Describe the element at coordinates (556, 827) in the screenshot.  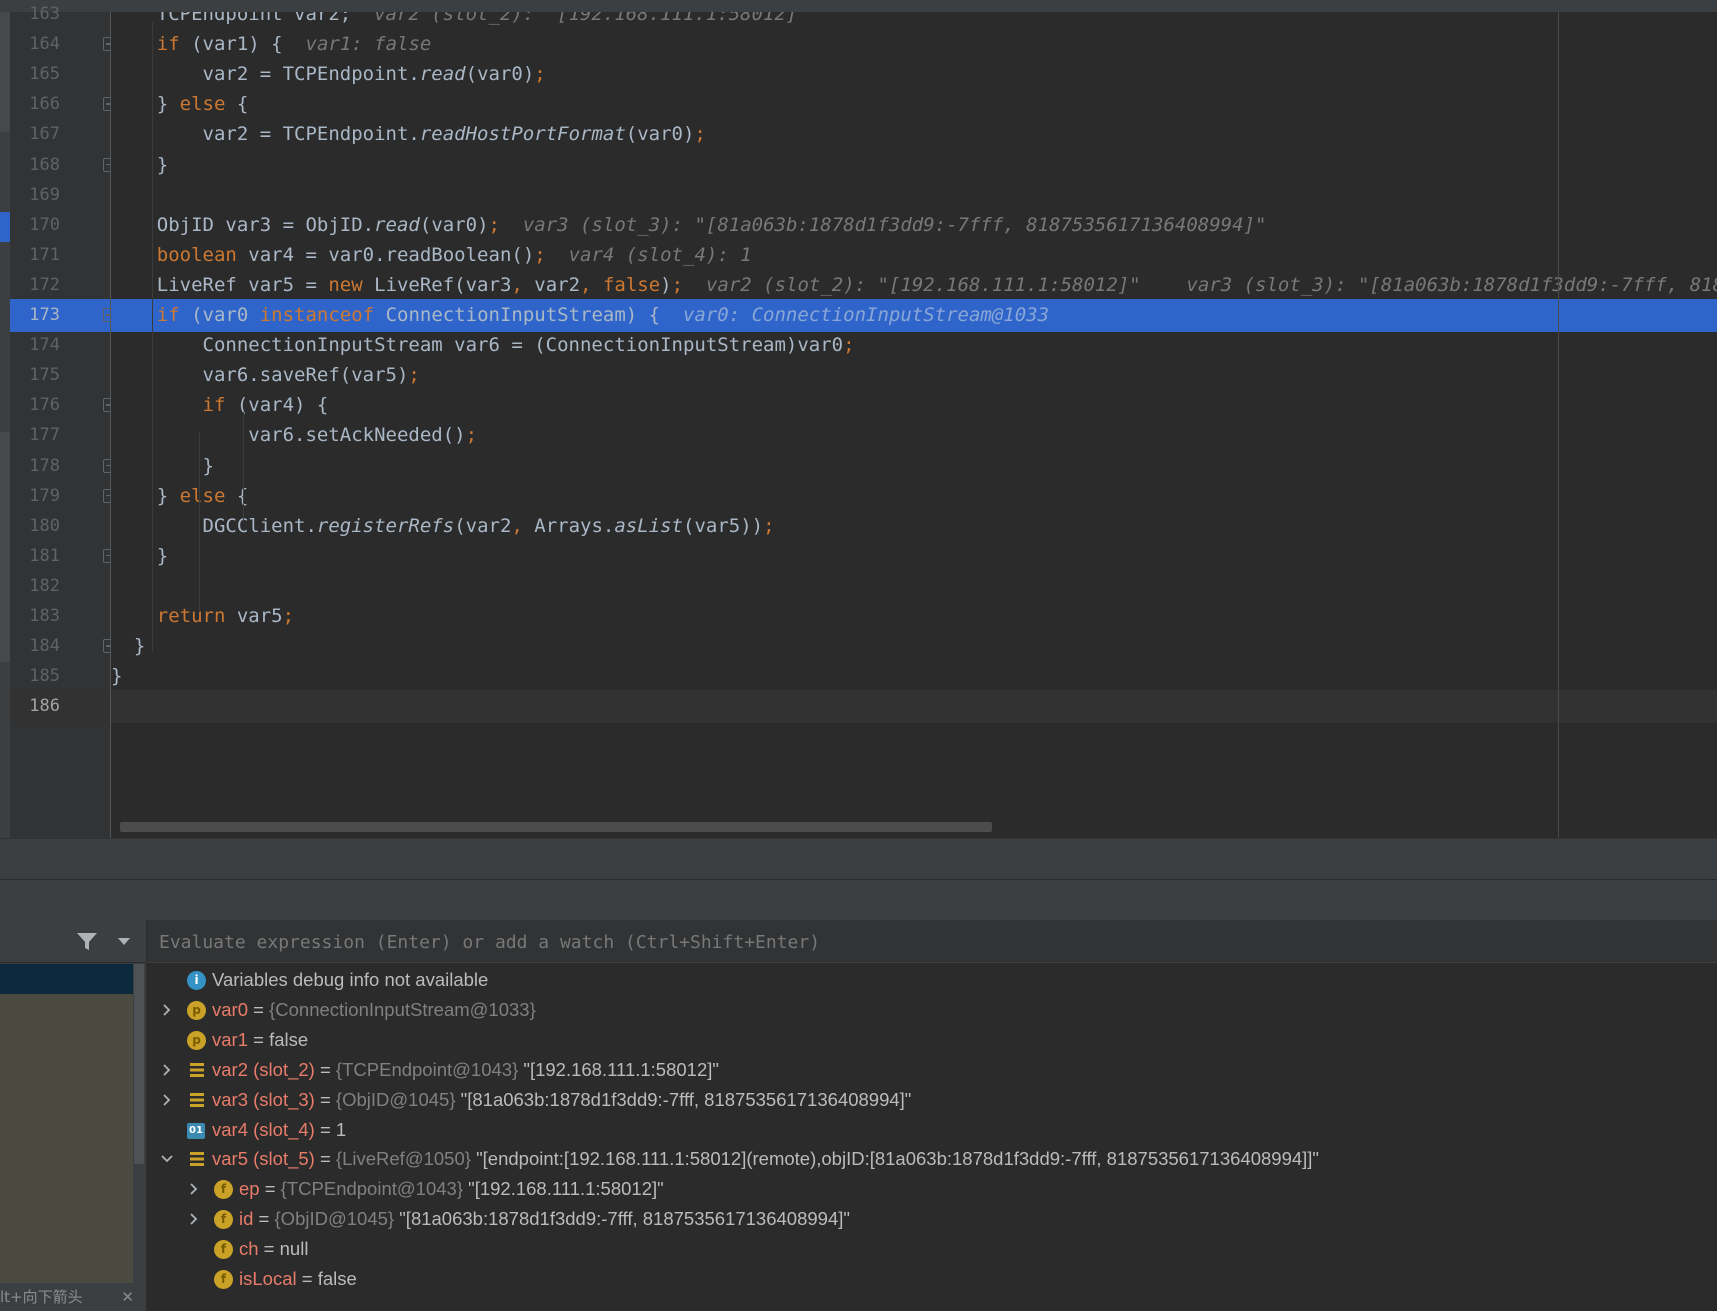
I see `horizontal-scrollbar` at that location.